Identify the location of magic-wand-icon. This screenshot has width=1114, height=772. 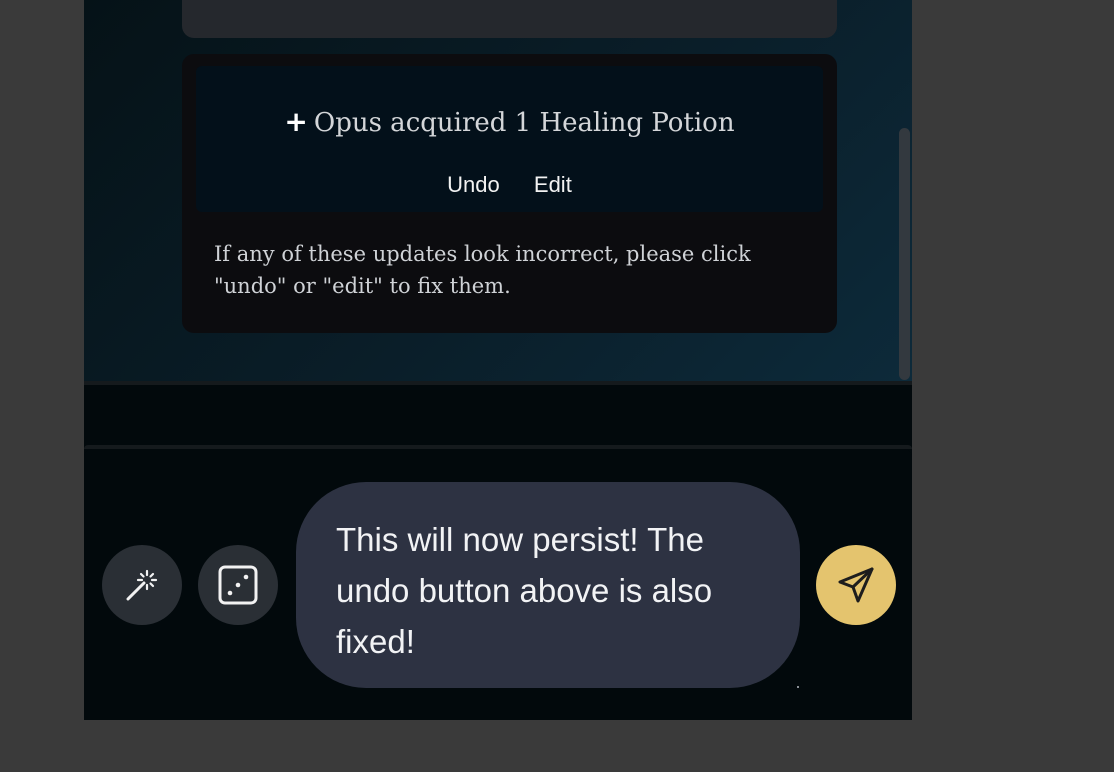
(142, 585).